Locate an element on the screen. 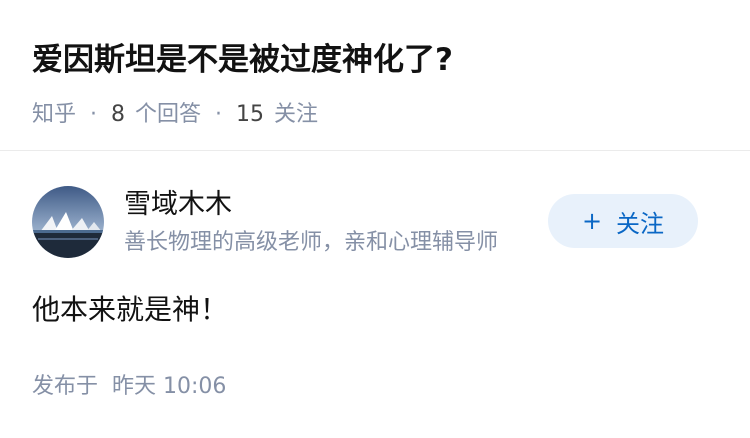 This screenshot has height=438, width=750. answer-count-label: 个回答 is located at coordinates (168, 114).